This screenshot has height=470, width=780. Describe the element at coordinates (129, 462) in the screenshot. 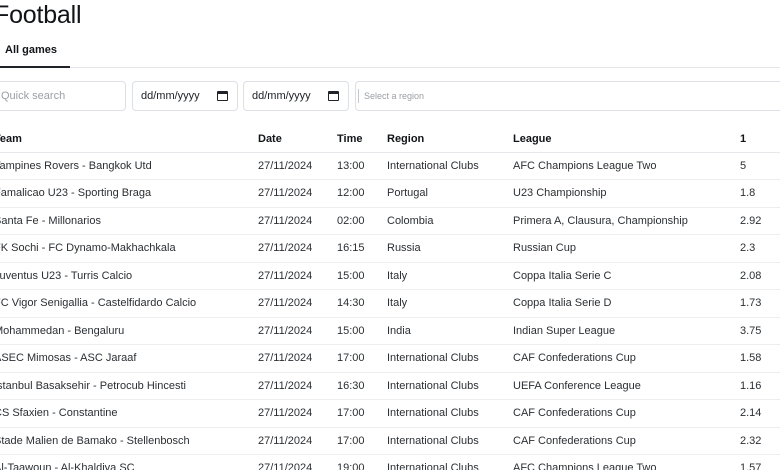

I see `team-cell: Al-Taawoun - Al-Khaldiya SC` at that location.